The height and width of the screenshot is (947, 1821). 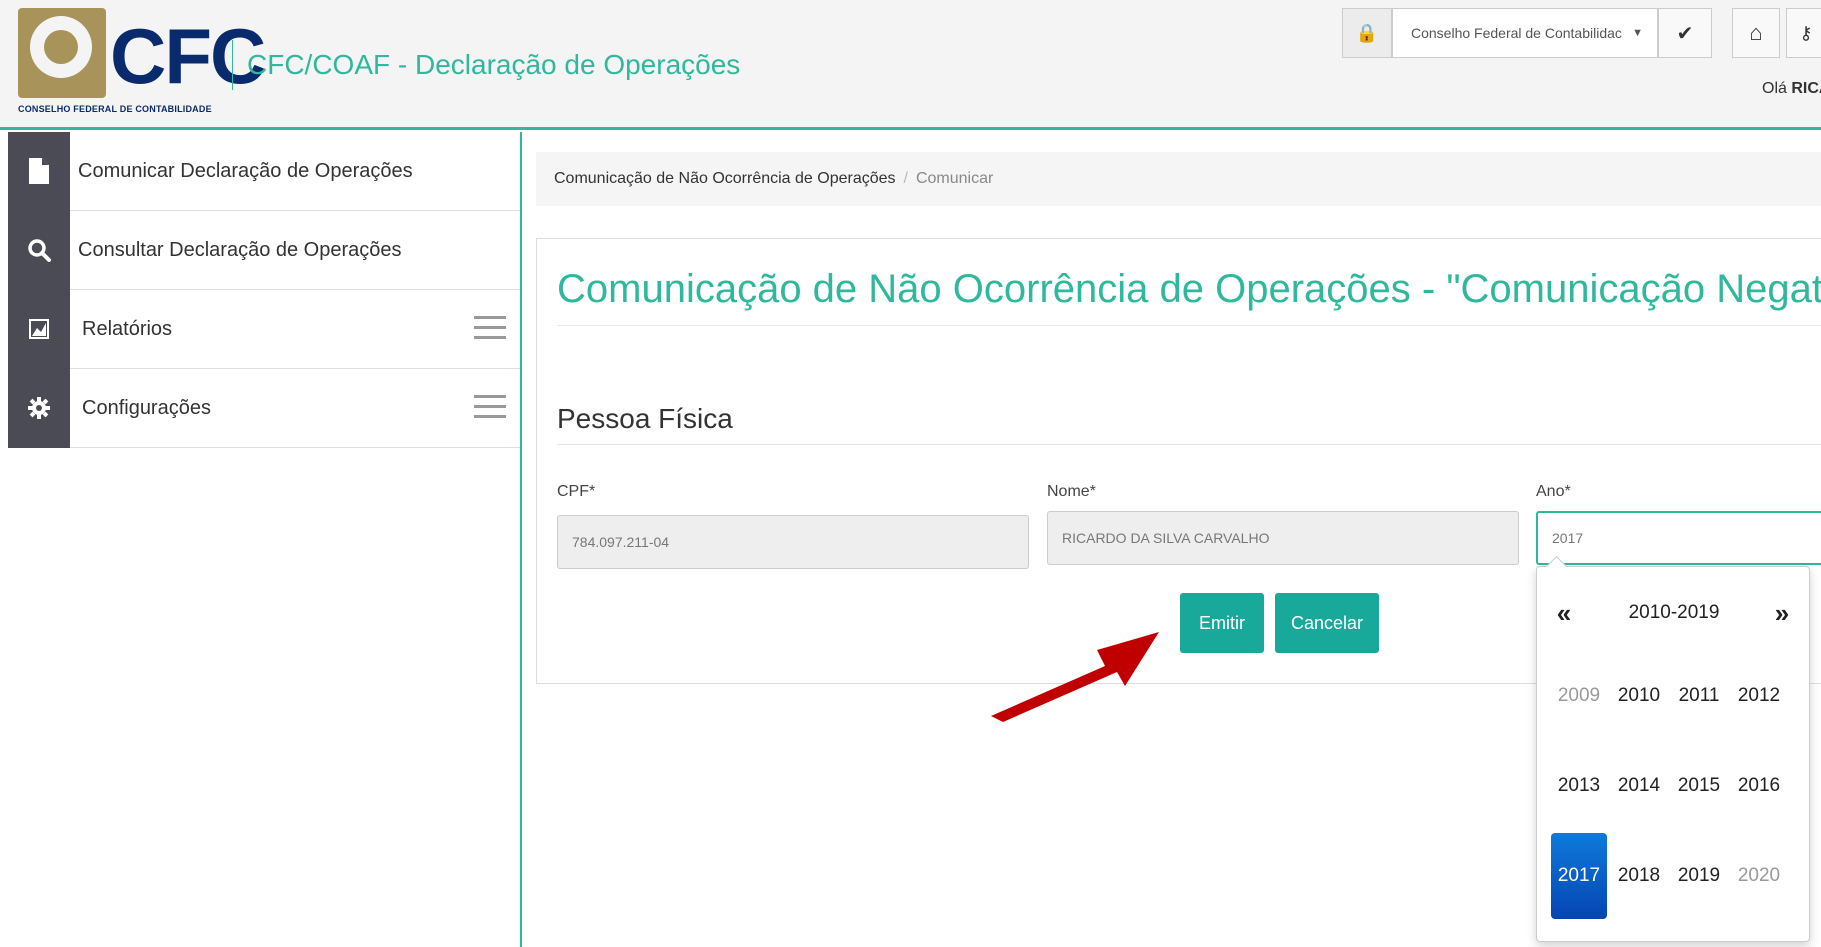 I want to click on nome-field: RICARDO DA SILVA CARVALHO, so click(x=1283, y=538).